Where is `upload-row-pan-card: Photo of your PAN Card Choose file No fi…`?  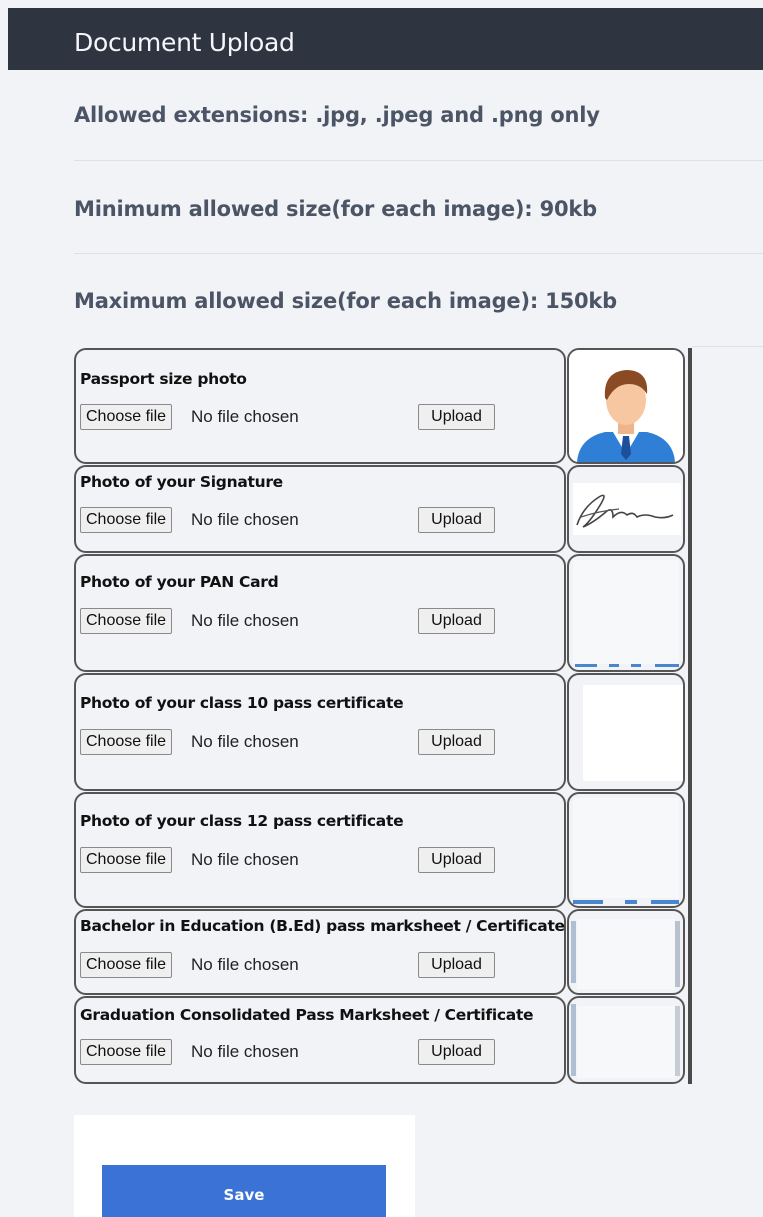 upload-row-pan-card: Photo of your PAN Card Choose file No fi… is located at coordinates (320, 613).